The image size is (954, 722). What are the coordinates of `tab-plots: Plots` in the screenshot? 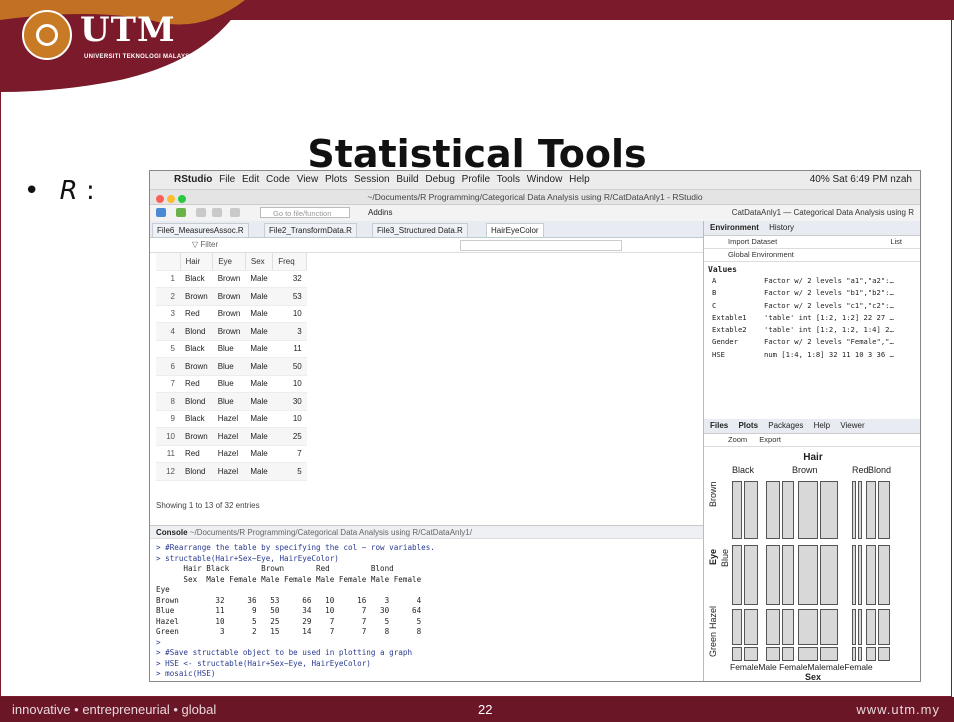 It's located at (748, 425).